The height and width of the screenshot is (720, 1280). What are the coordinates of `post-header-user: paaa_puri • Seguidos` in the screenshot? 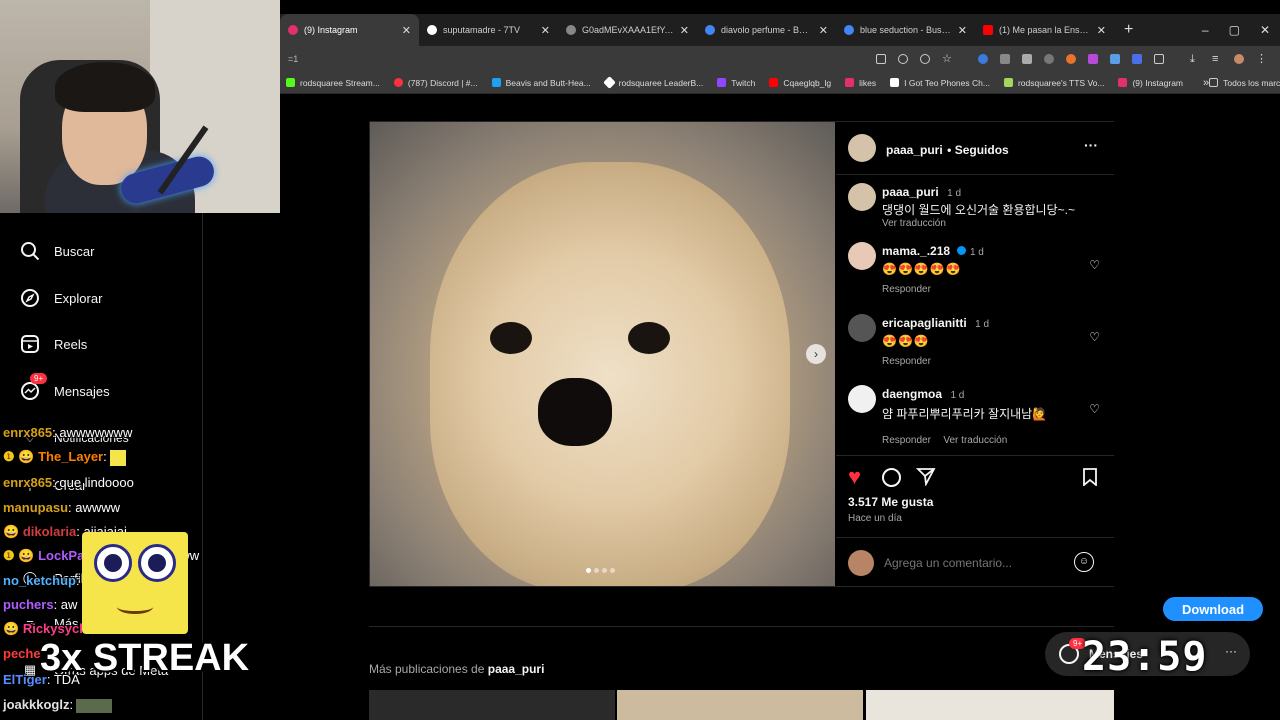 It's located at (947, 150).